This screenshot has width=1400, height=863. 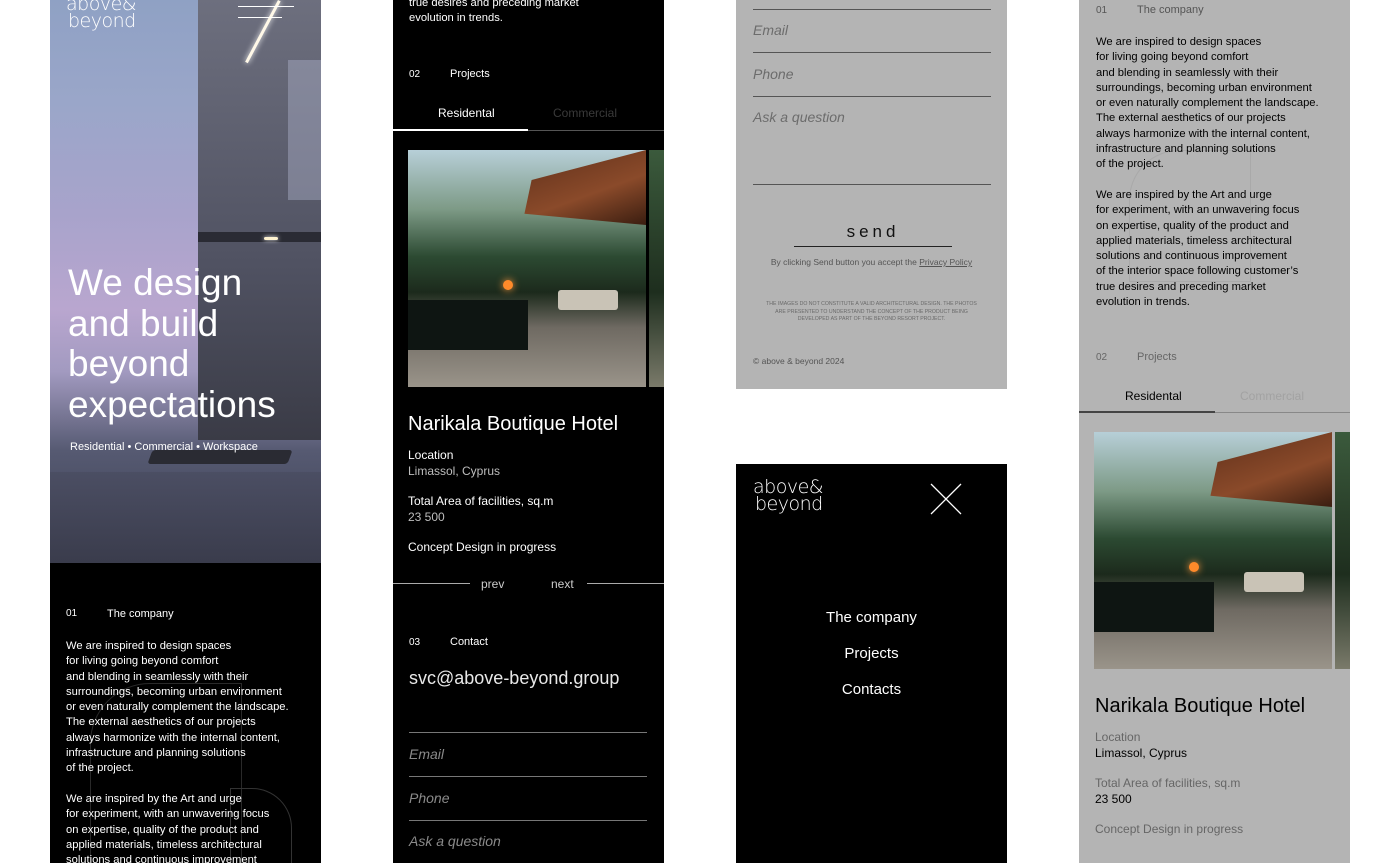 What do you see at coordinates (164, 447) in the screenshot?
I see `hero-tags: Residential • Commercial • Workspace` at bounding box center [164, 447].